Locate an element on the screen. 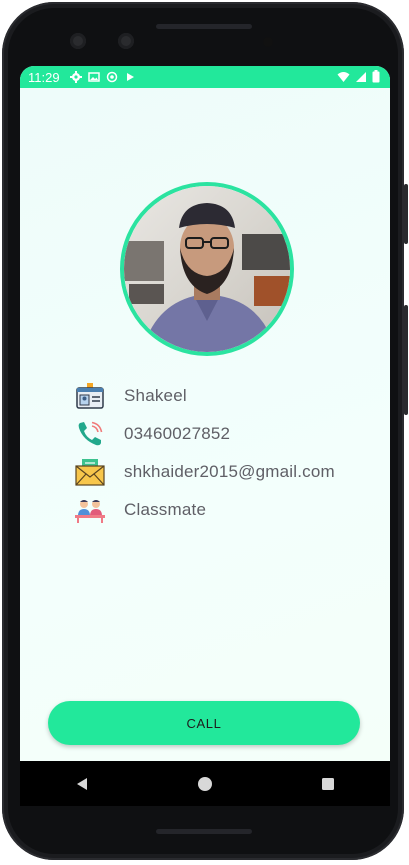  phone-icon is located at coordinates (90, 434).